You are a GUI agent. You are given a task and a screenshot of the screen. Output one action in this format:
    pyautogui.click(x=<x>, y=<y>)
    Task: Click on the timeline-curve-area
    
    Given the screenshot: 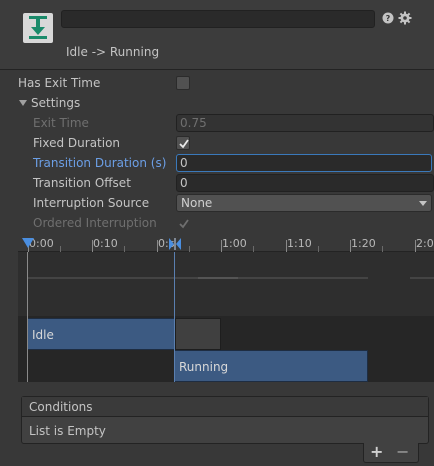 What is the action you would take?
    pyautogui.click(x=226, y=284)
    